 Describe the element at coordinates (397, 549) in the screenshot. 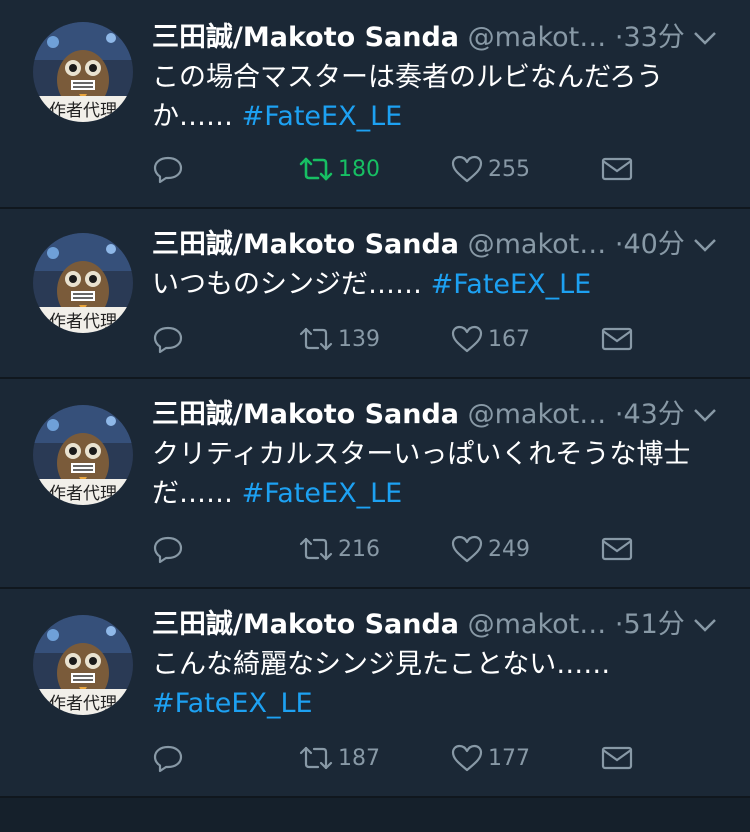

I see `tweet-actions: 216 249` at that location.